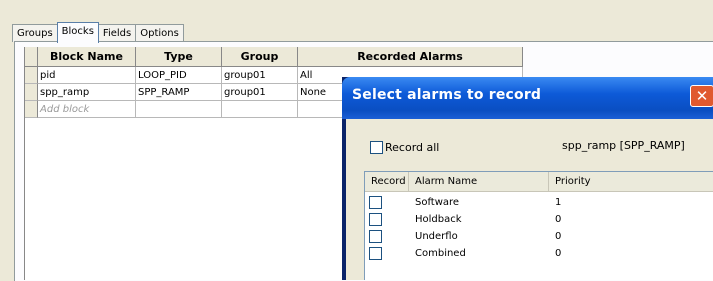  I want to click on alarm-name: Combined, so click(440, 253).